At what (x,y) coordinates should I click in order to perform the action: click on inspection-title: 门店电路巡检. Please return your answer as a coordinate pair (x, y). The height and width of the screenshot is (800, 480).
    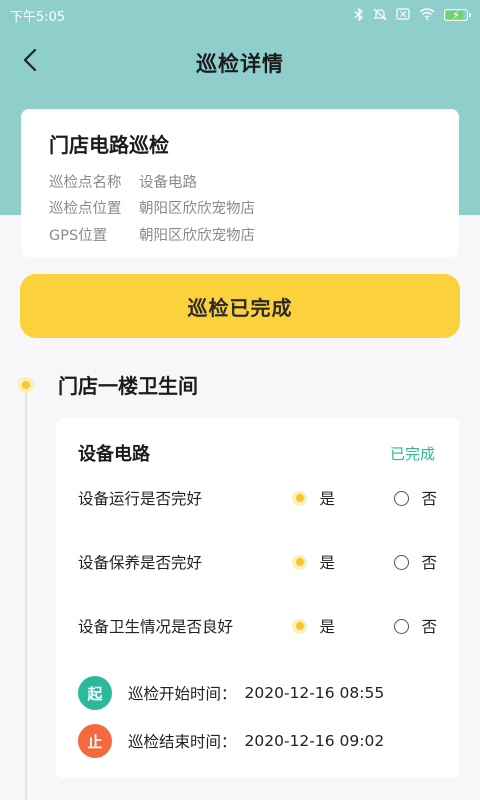
    Looking at the image, I should click on (109, 145).